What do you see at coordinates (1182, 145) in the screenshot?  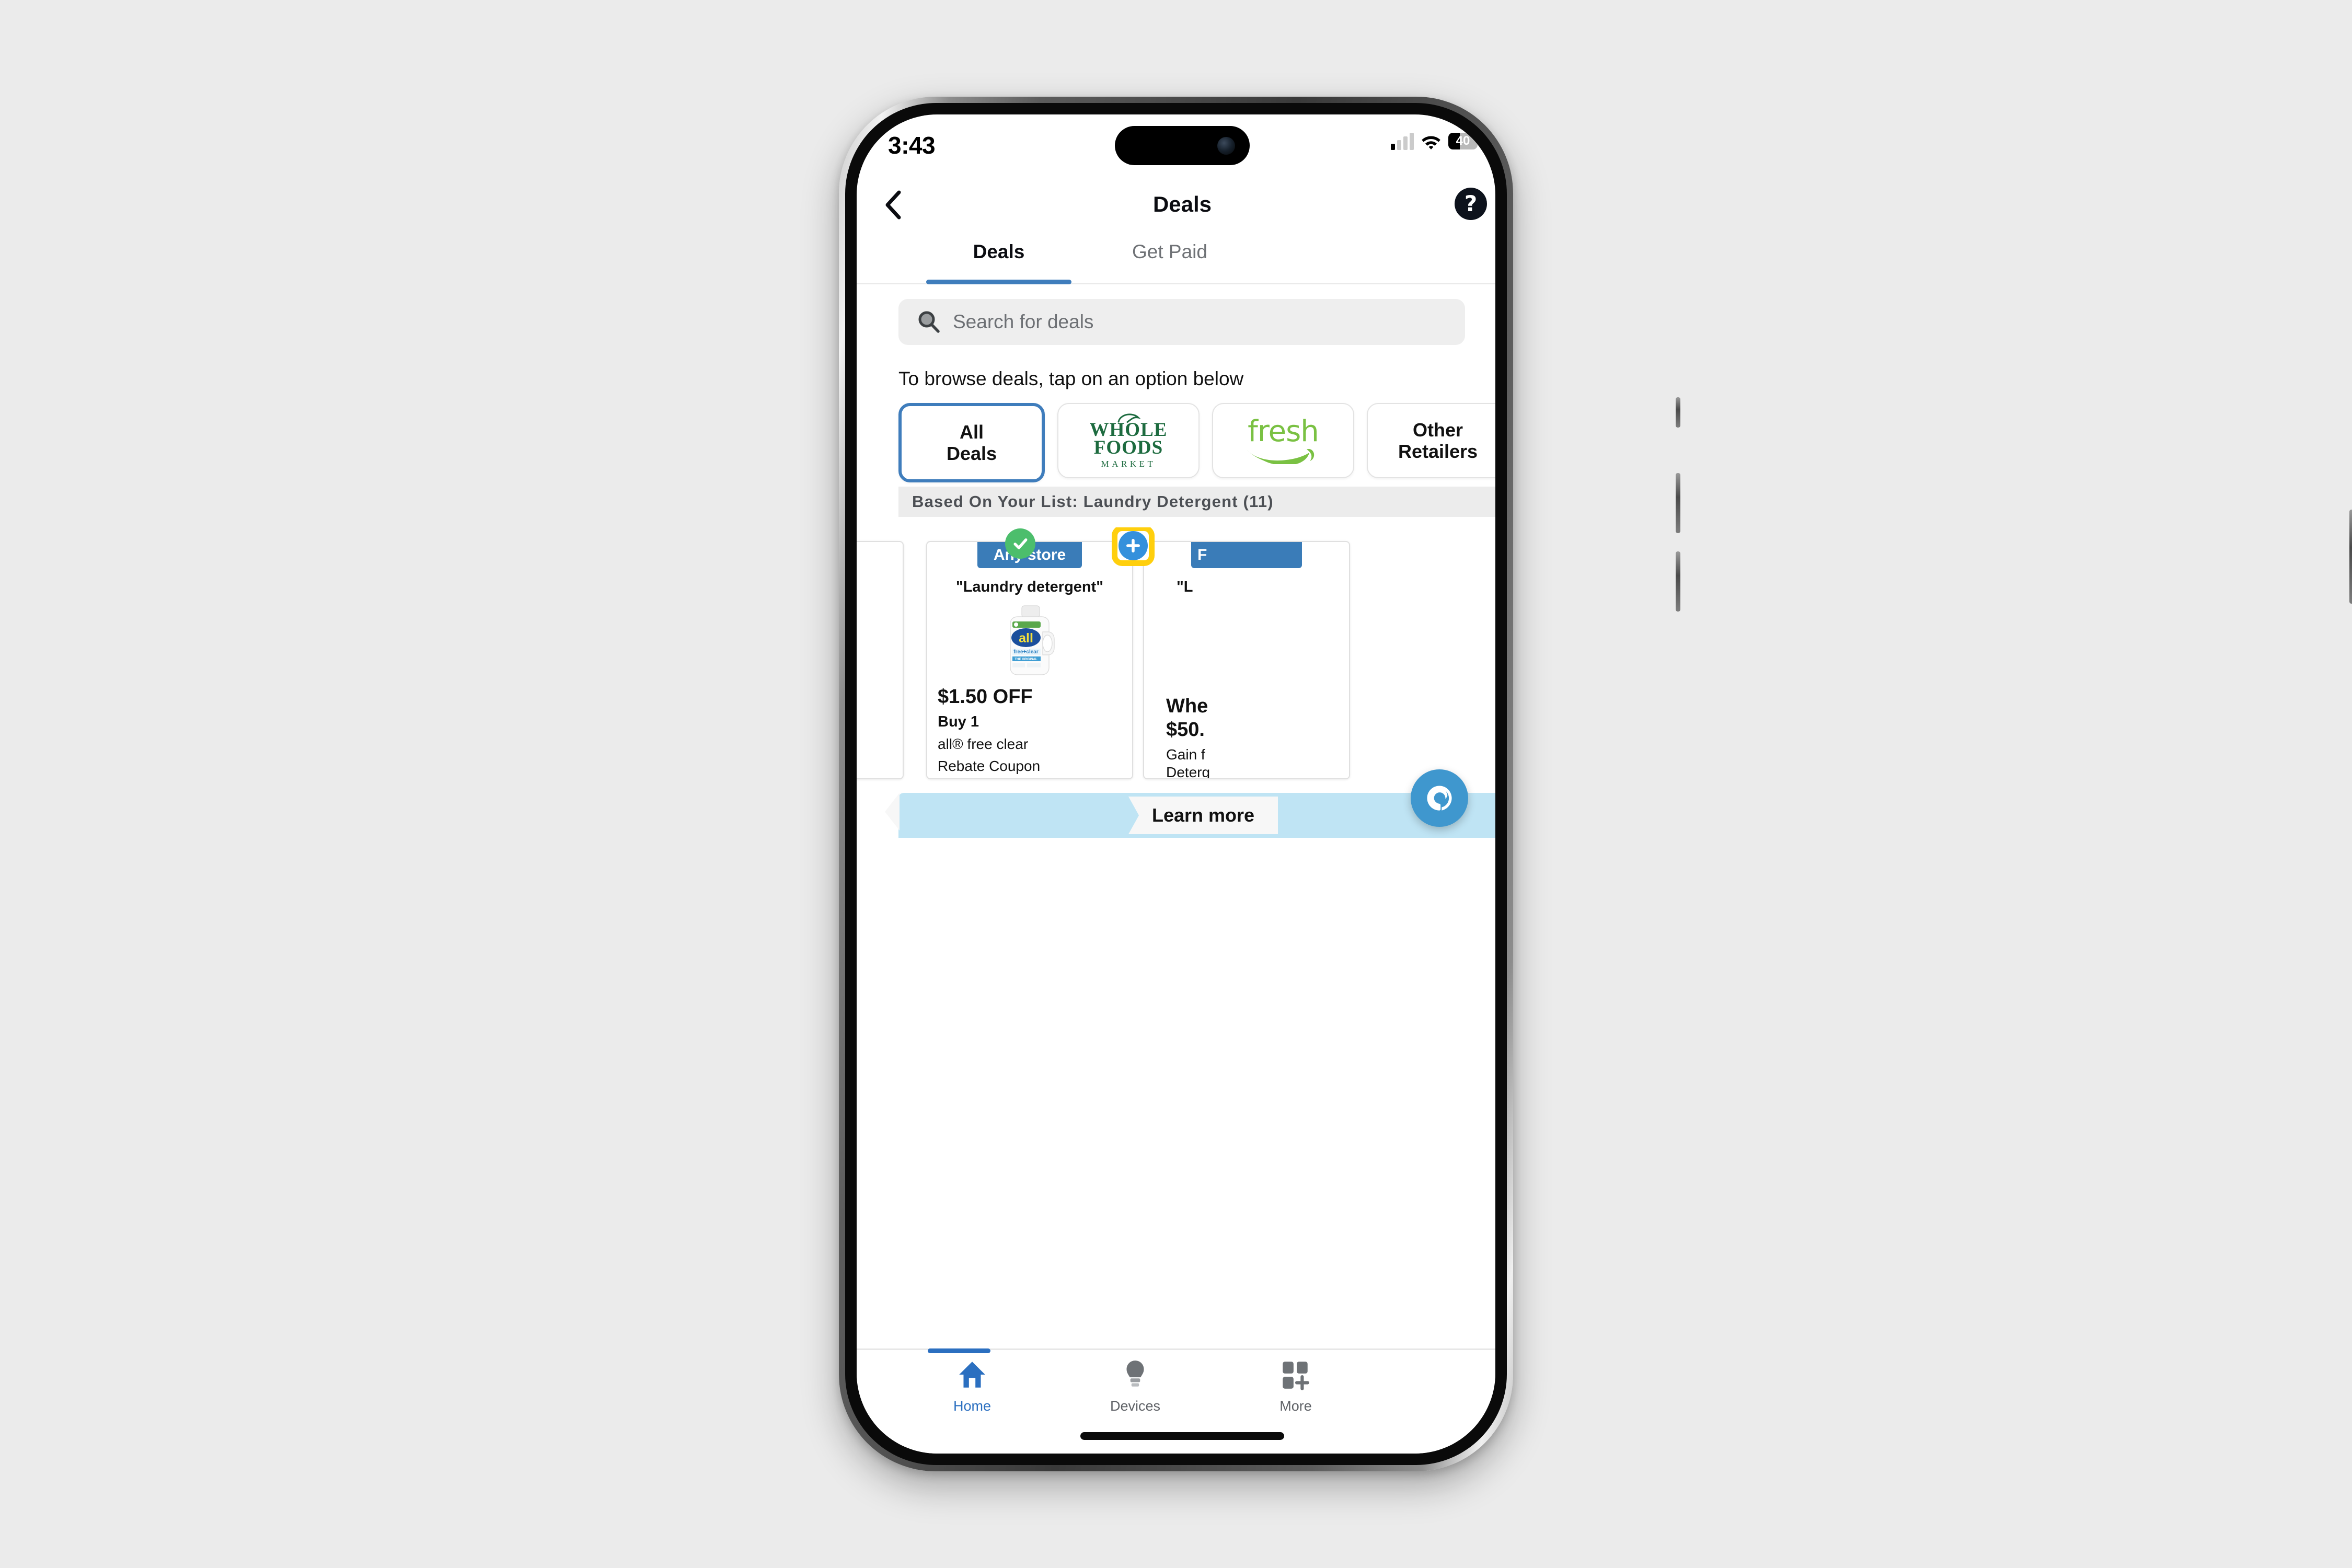 I see `dynamic-island` at bounding box center [1182, 145].